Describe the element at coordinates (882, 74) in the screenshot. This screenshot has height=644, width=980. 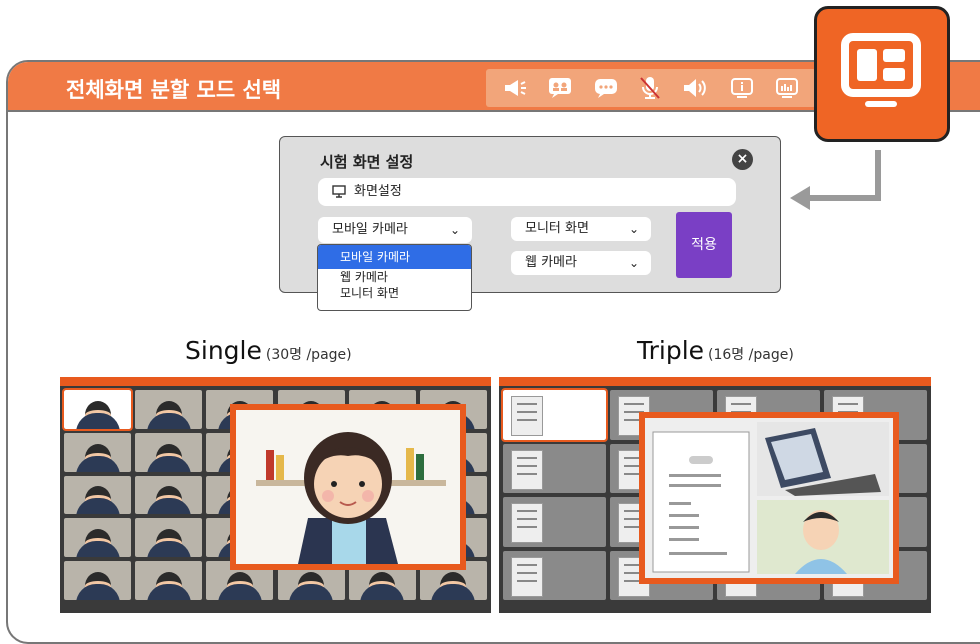
I see `split-screen-monitor-icon` at that location.